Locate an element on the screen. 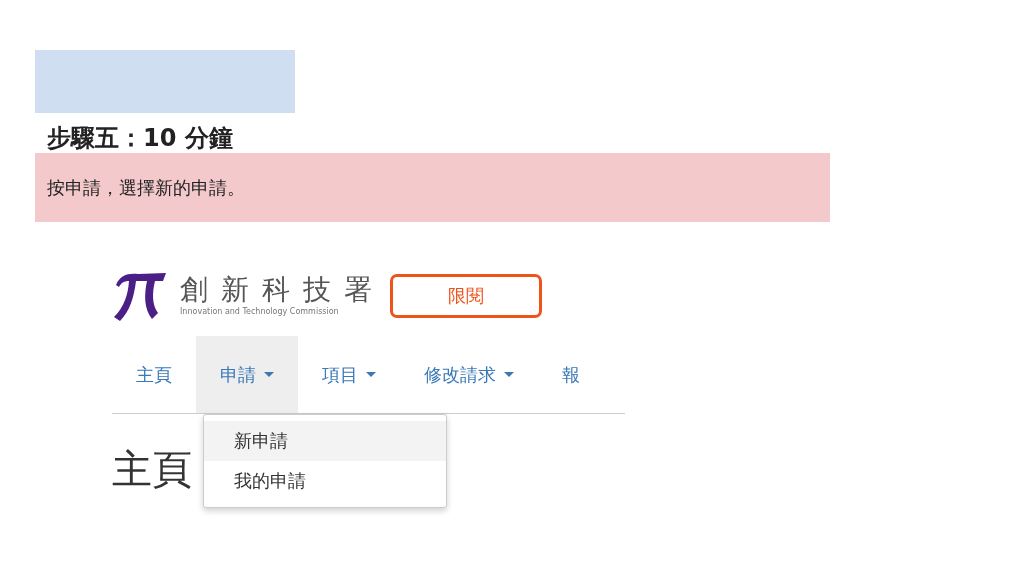 This screenshot has width=1024, height=576. page-heading: 主頁 is located at coordinates (152, 469).